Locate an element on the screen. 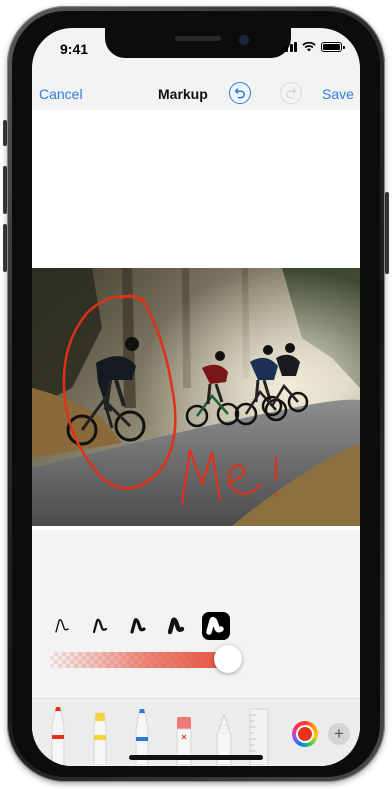 The image size is (392, 789). stroke-medium-icon is located at coordinates (138, 626).